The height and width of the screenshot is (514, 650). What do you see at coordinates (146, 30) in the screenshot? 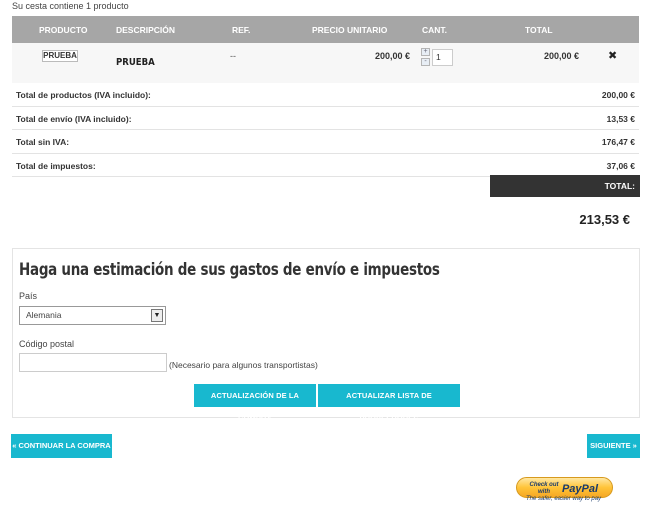
I see `header-description: DESCRIPCIÓN` at bounding box center [146, 30].